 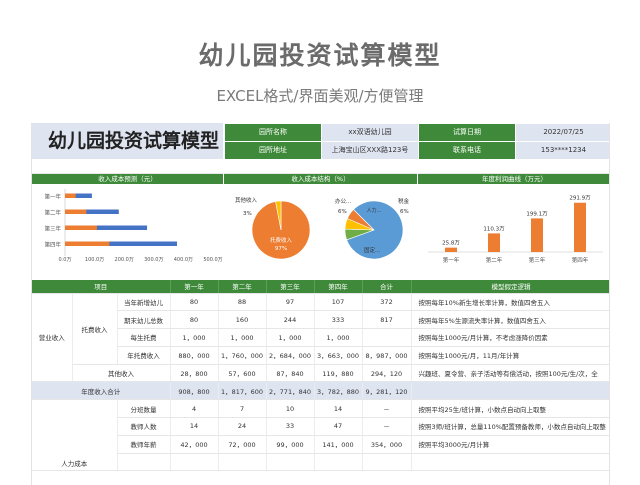 What do you see at coordinates (387, 391) in the screenshot?
I see `cell-total: 9，281，120` at bounding box center [387, 391].